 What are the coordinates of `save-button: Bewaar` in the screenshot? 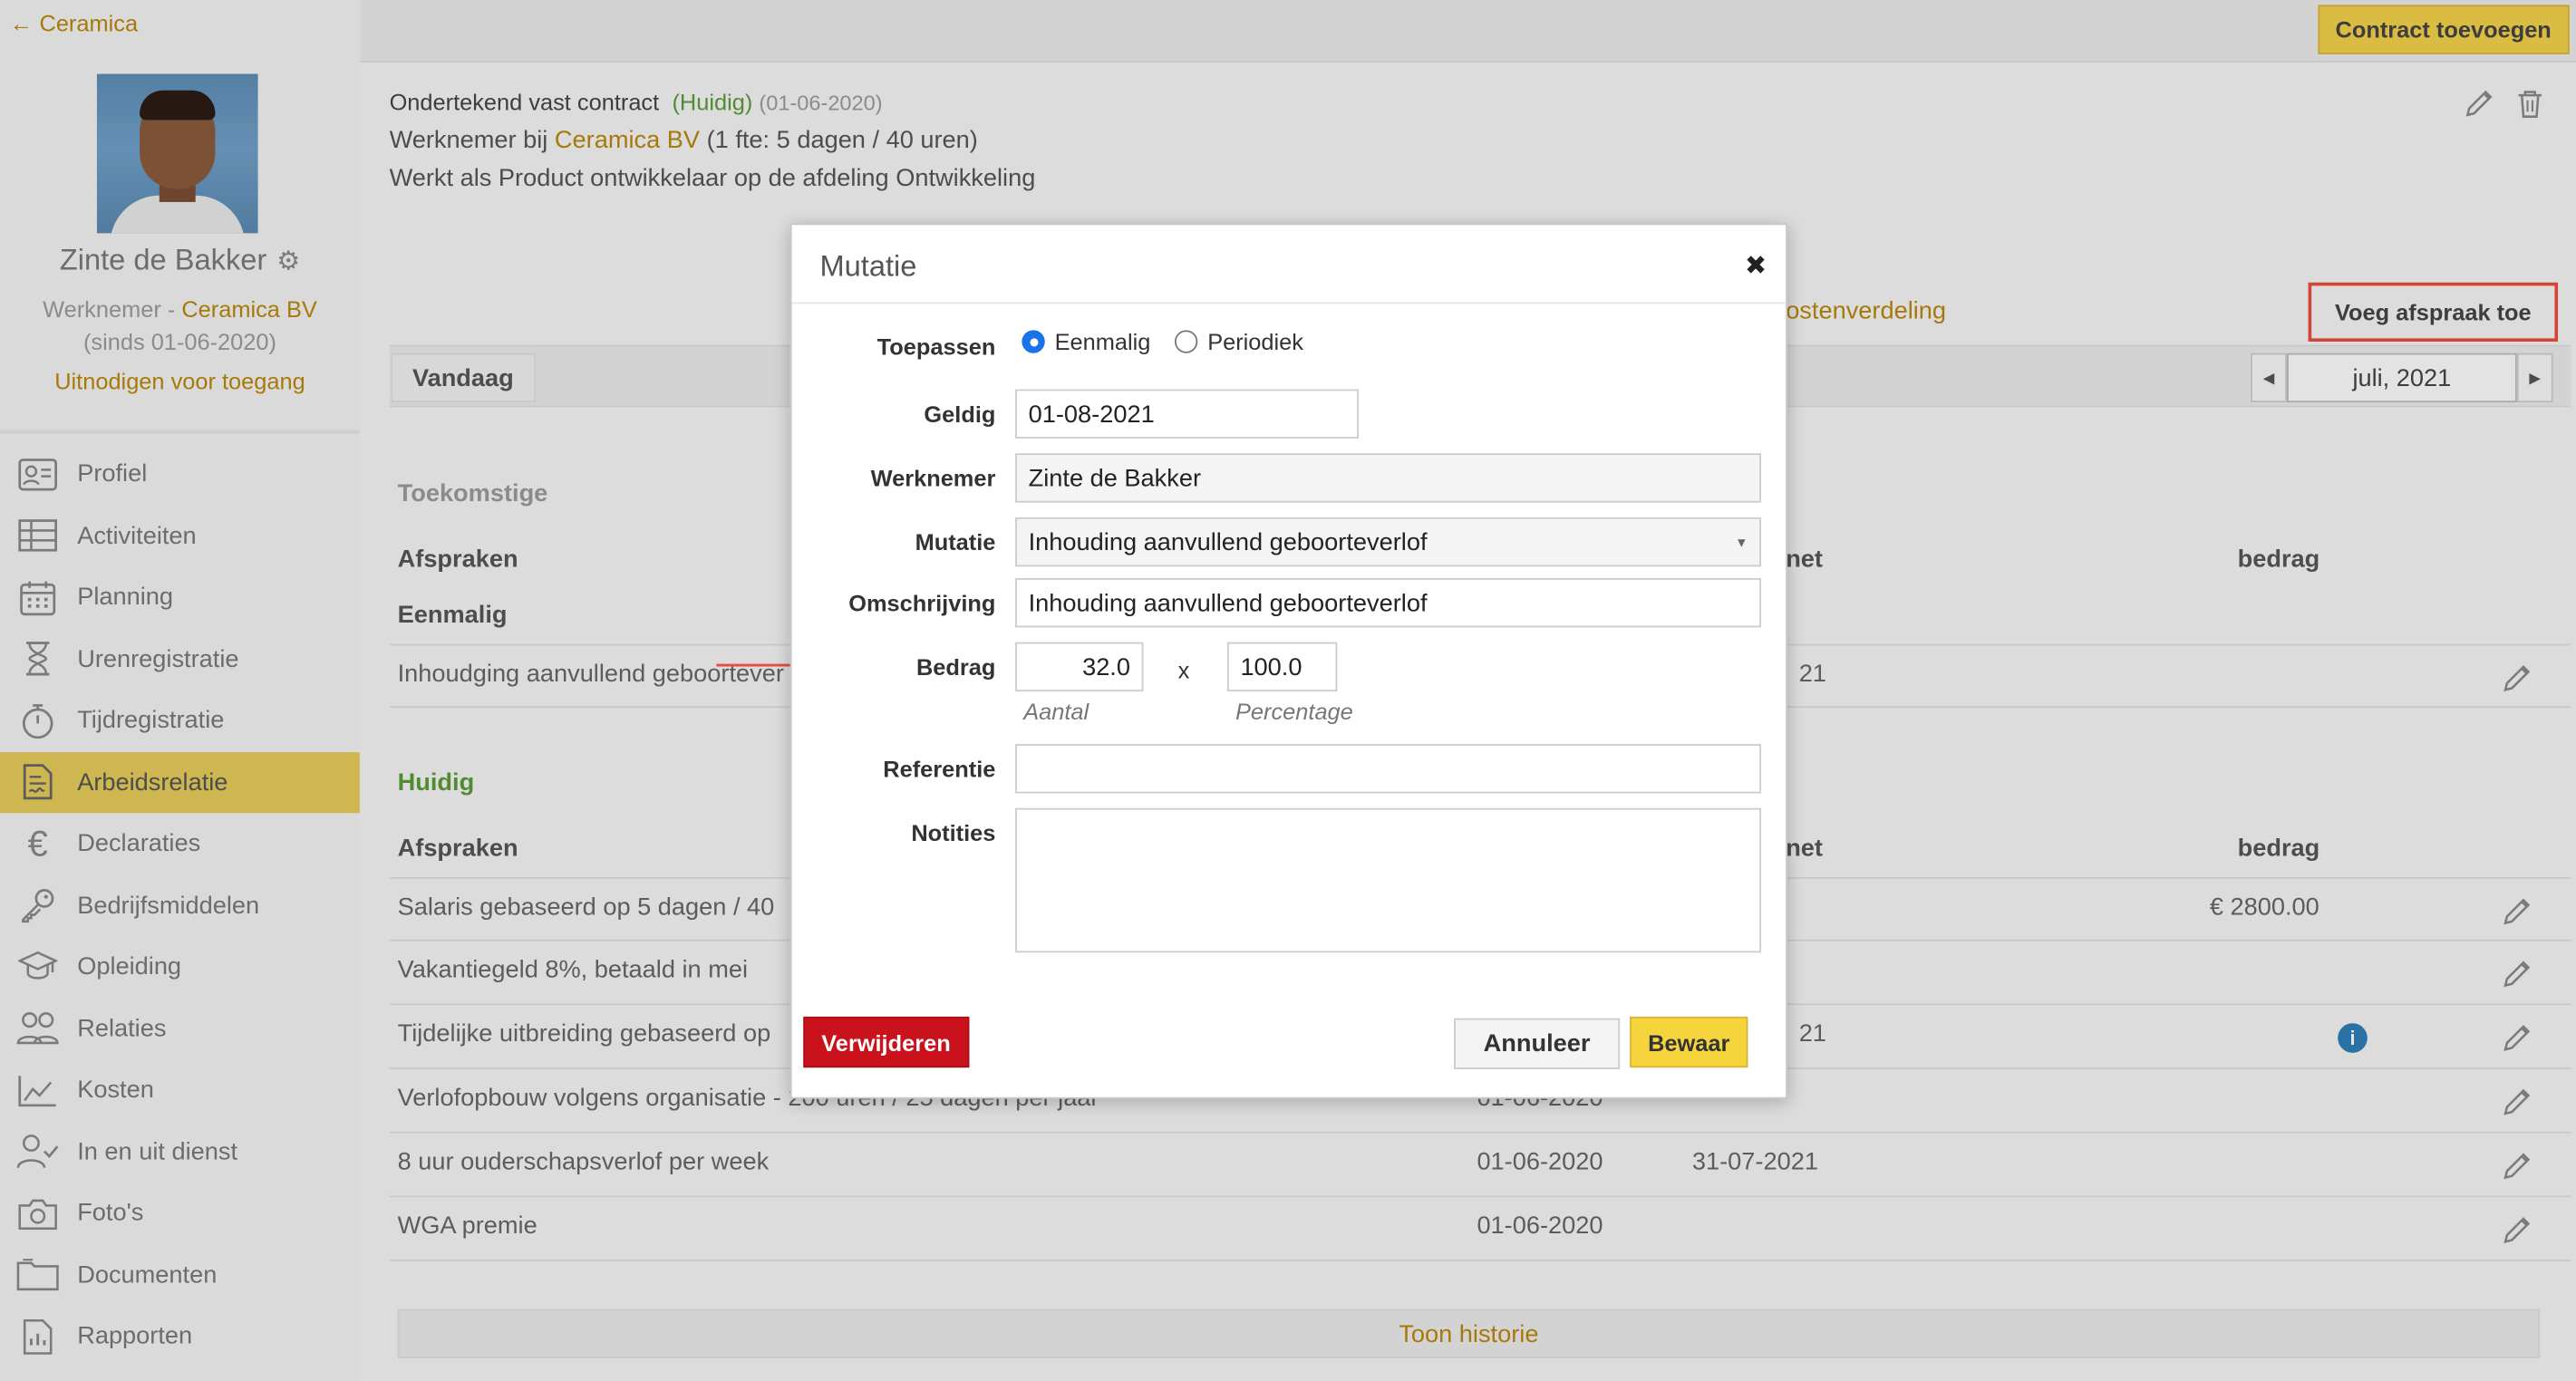 It's located at (1689, 1042).